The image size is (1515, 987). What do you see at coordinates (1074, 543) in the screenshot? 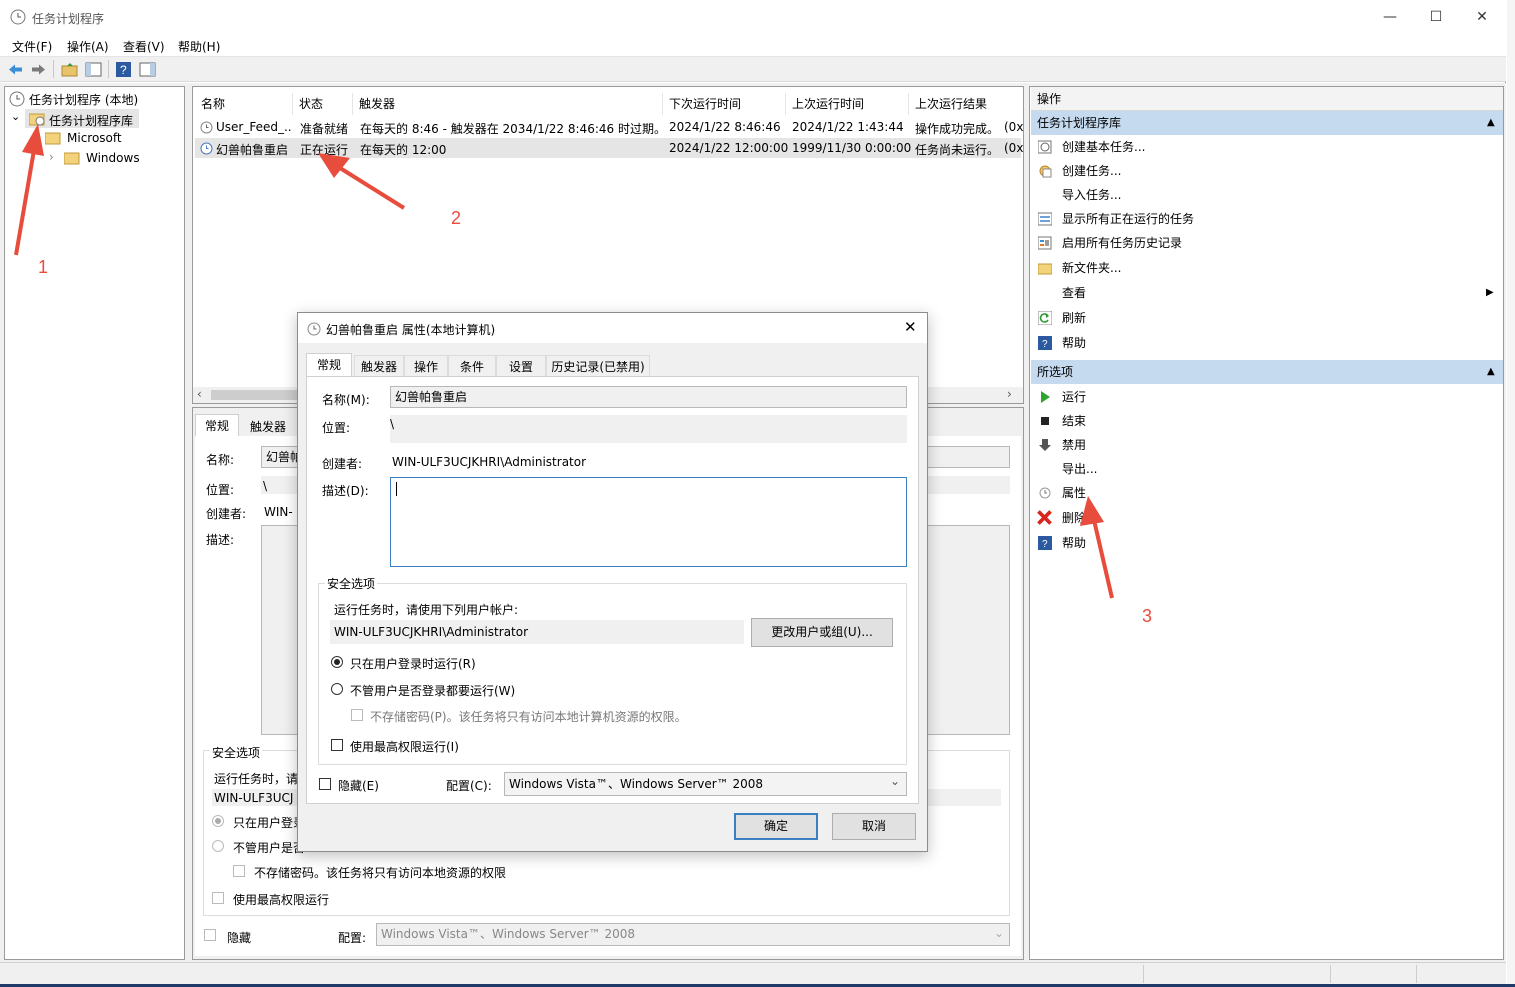
I see `action-label: 帮助` at bounding box center [1074, 543].